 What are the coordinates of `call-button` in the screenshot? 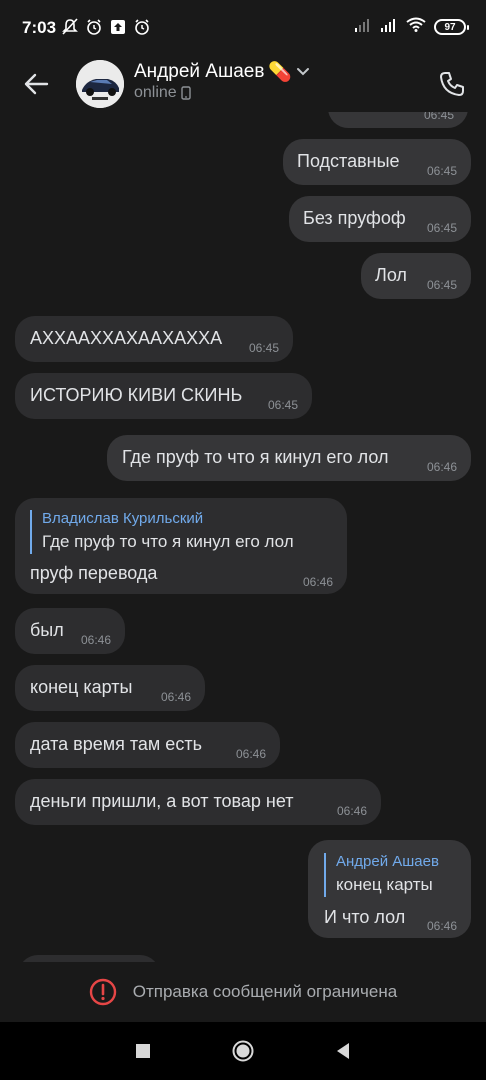 It's located at (452, 84).